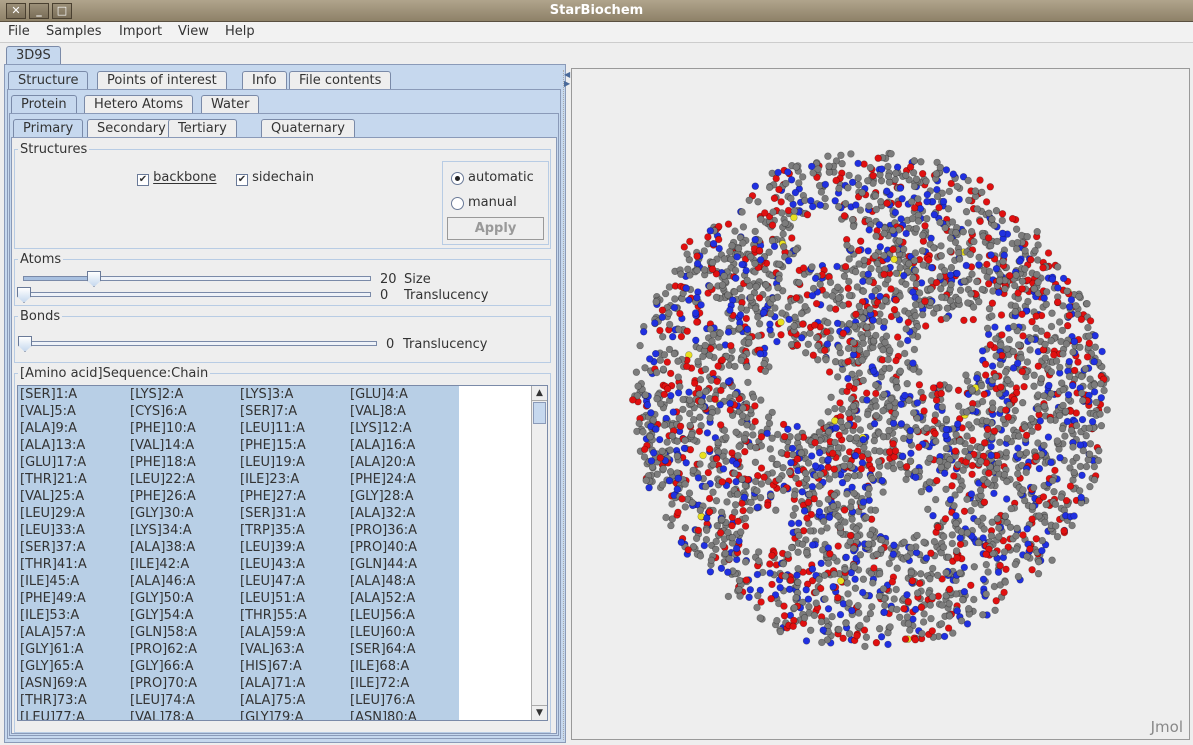  I want to click on sequence-item: [LEU]51:A, so click(272, 598).